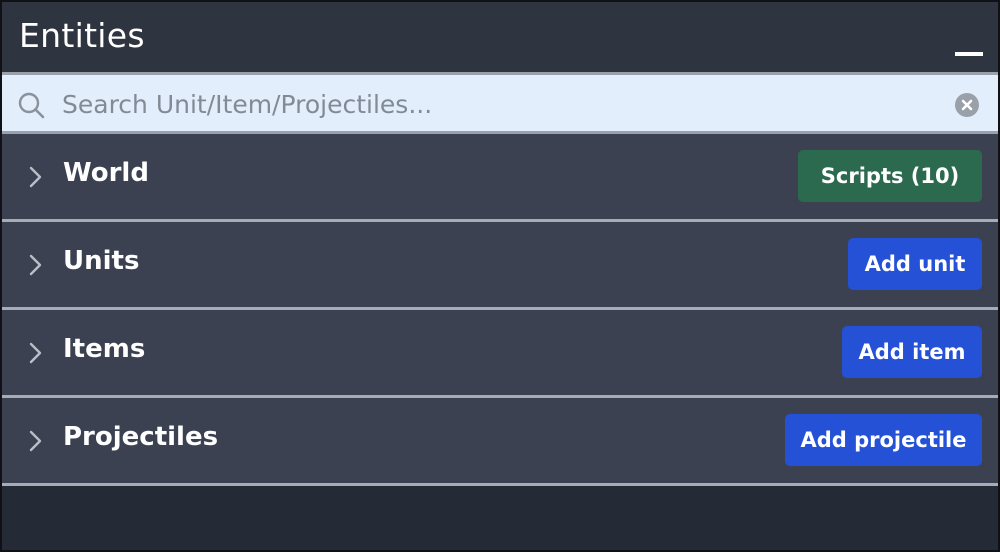 This screenshot has width=1000, height=552. What do you see at coordinates (82, 35) in the screenshot?
I see `panel-title: Entities` at bounding box center [82, 35].